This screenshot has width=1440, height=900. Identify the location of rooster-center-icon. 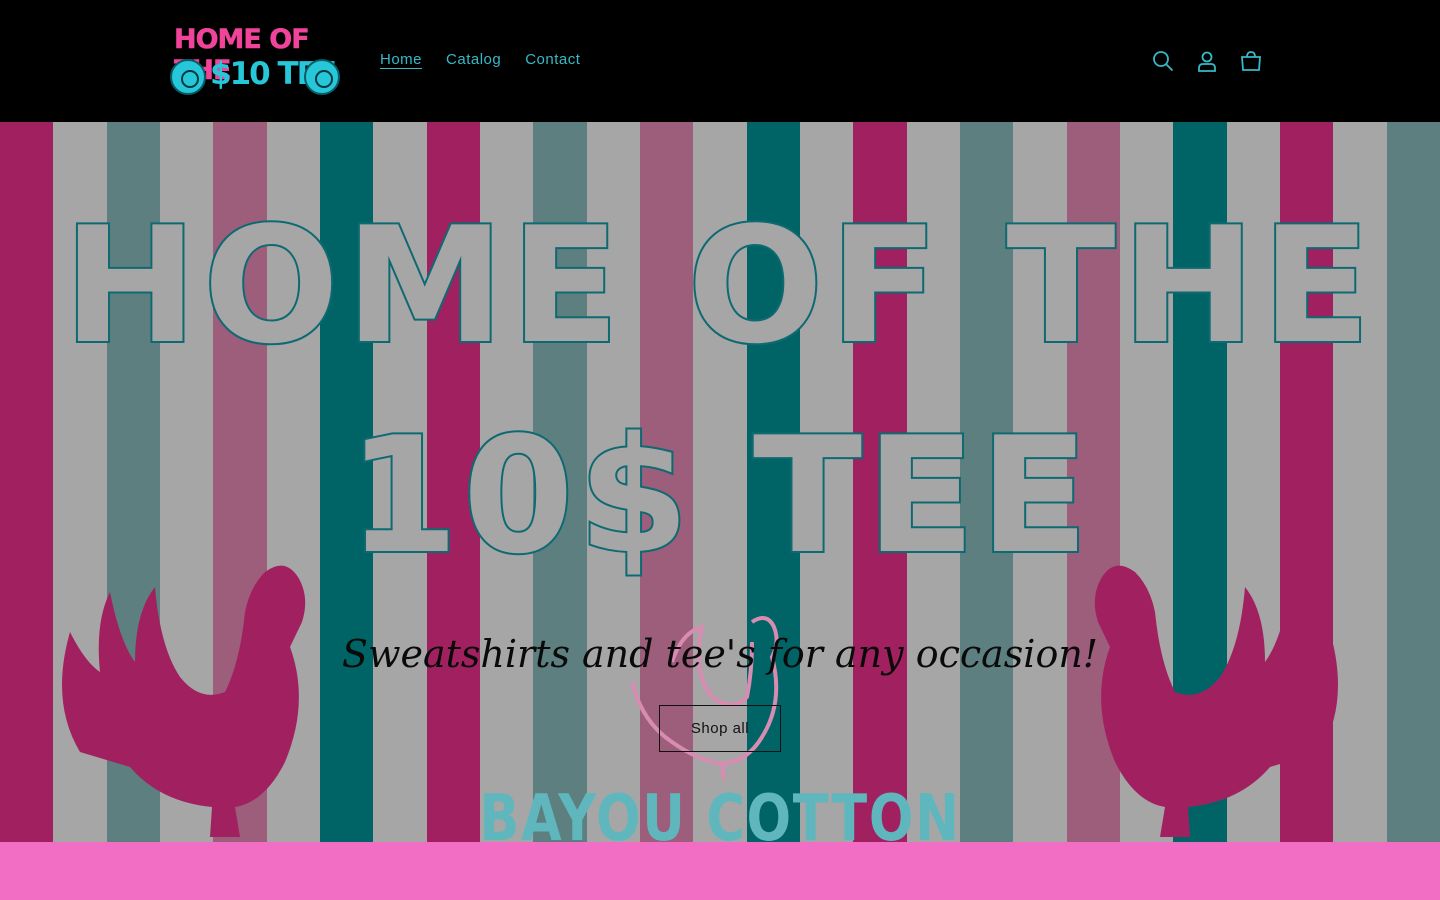
(704, 698).